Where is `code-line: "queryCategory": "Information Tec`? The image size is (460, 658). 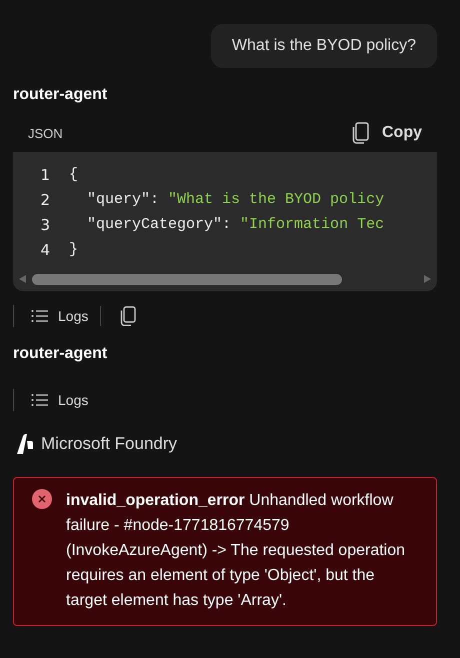
code-line: "queryCategory": "Information Tec is located at coordinates (235, 224).